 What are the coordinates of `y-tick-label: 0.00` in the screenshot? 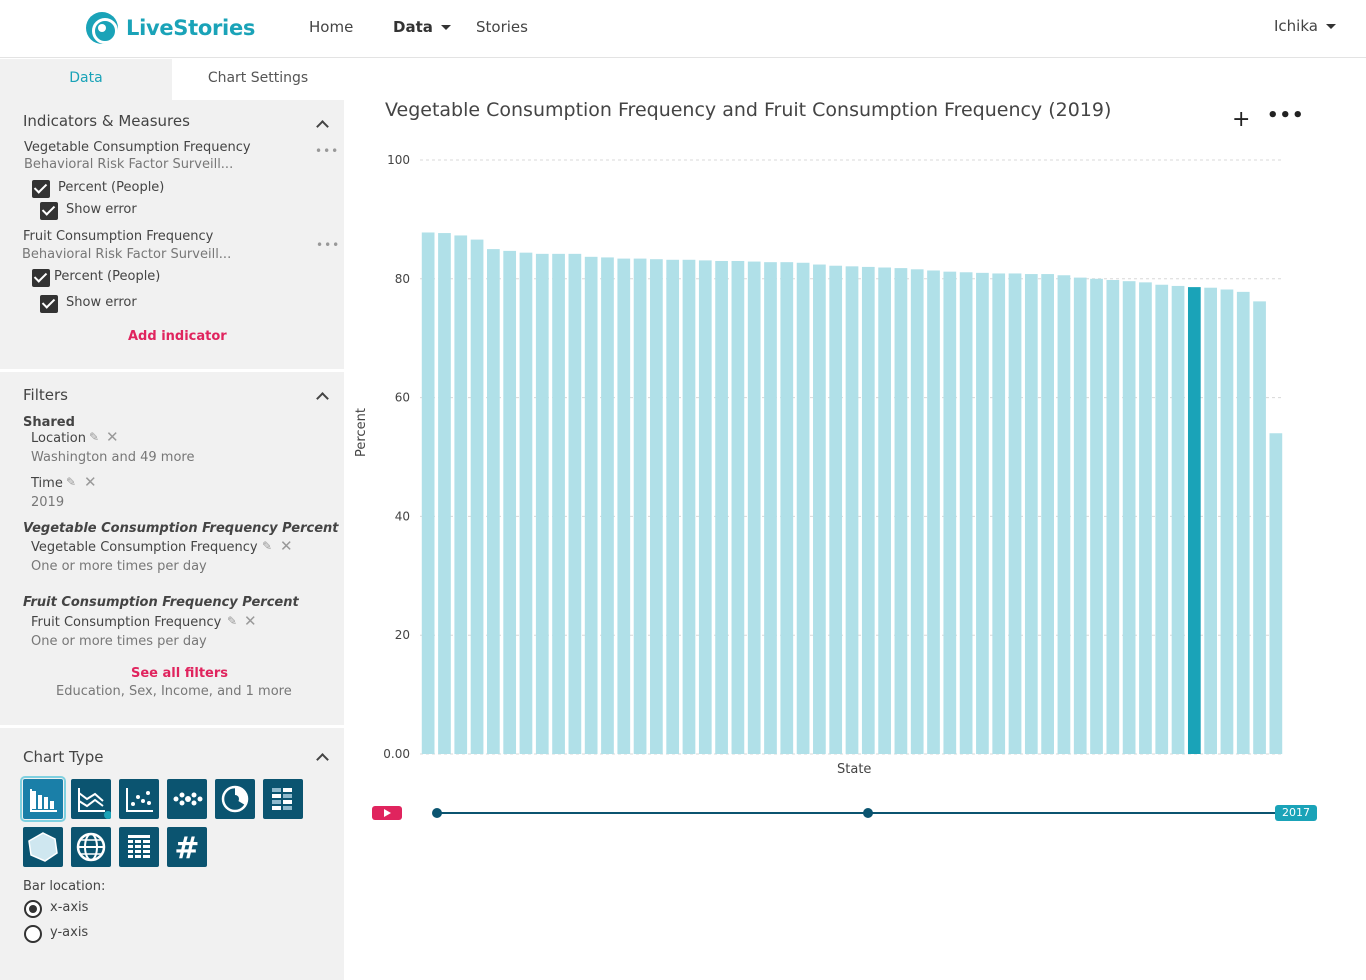 It's located at (396, 754).